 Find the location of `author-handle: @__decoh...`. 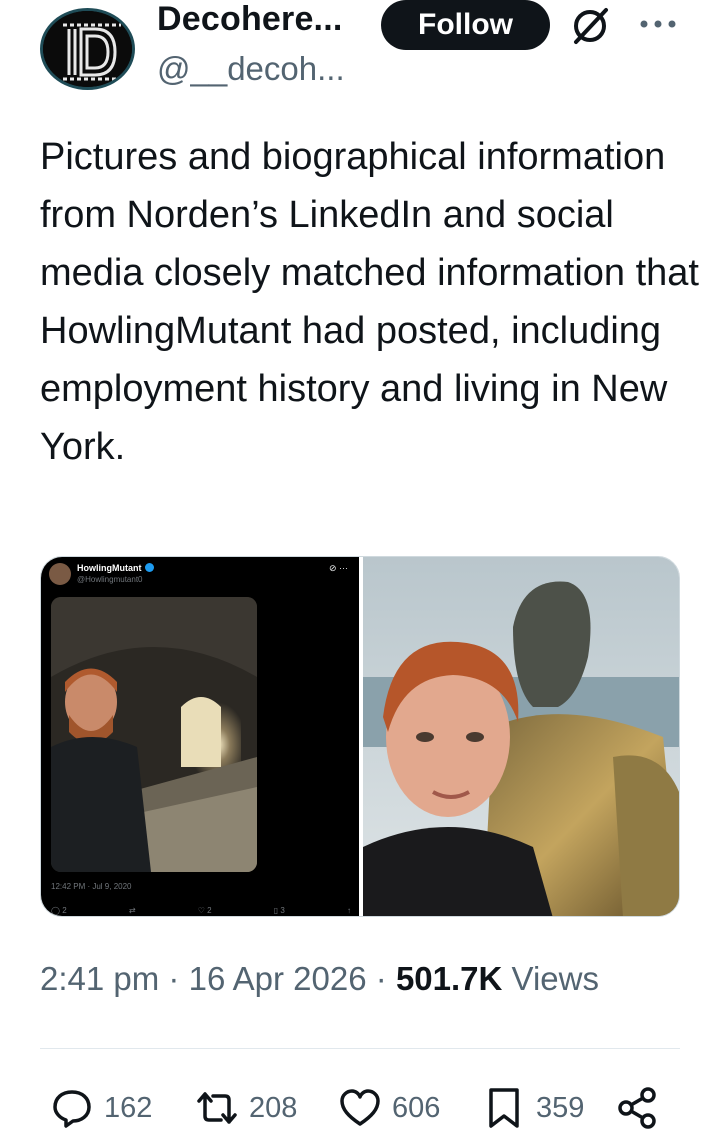

author-handle: @__decoh... is located at coordinates (251, 69).